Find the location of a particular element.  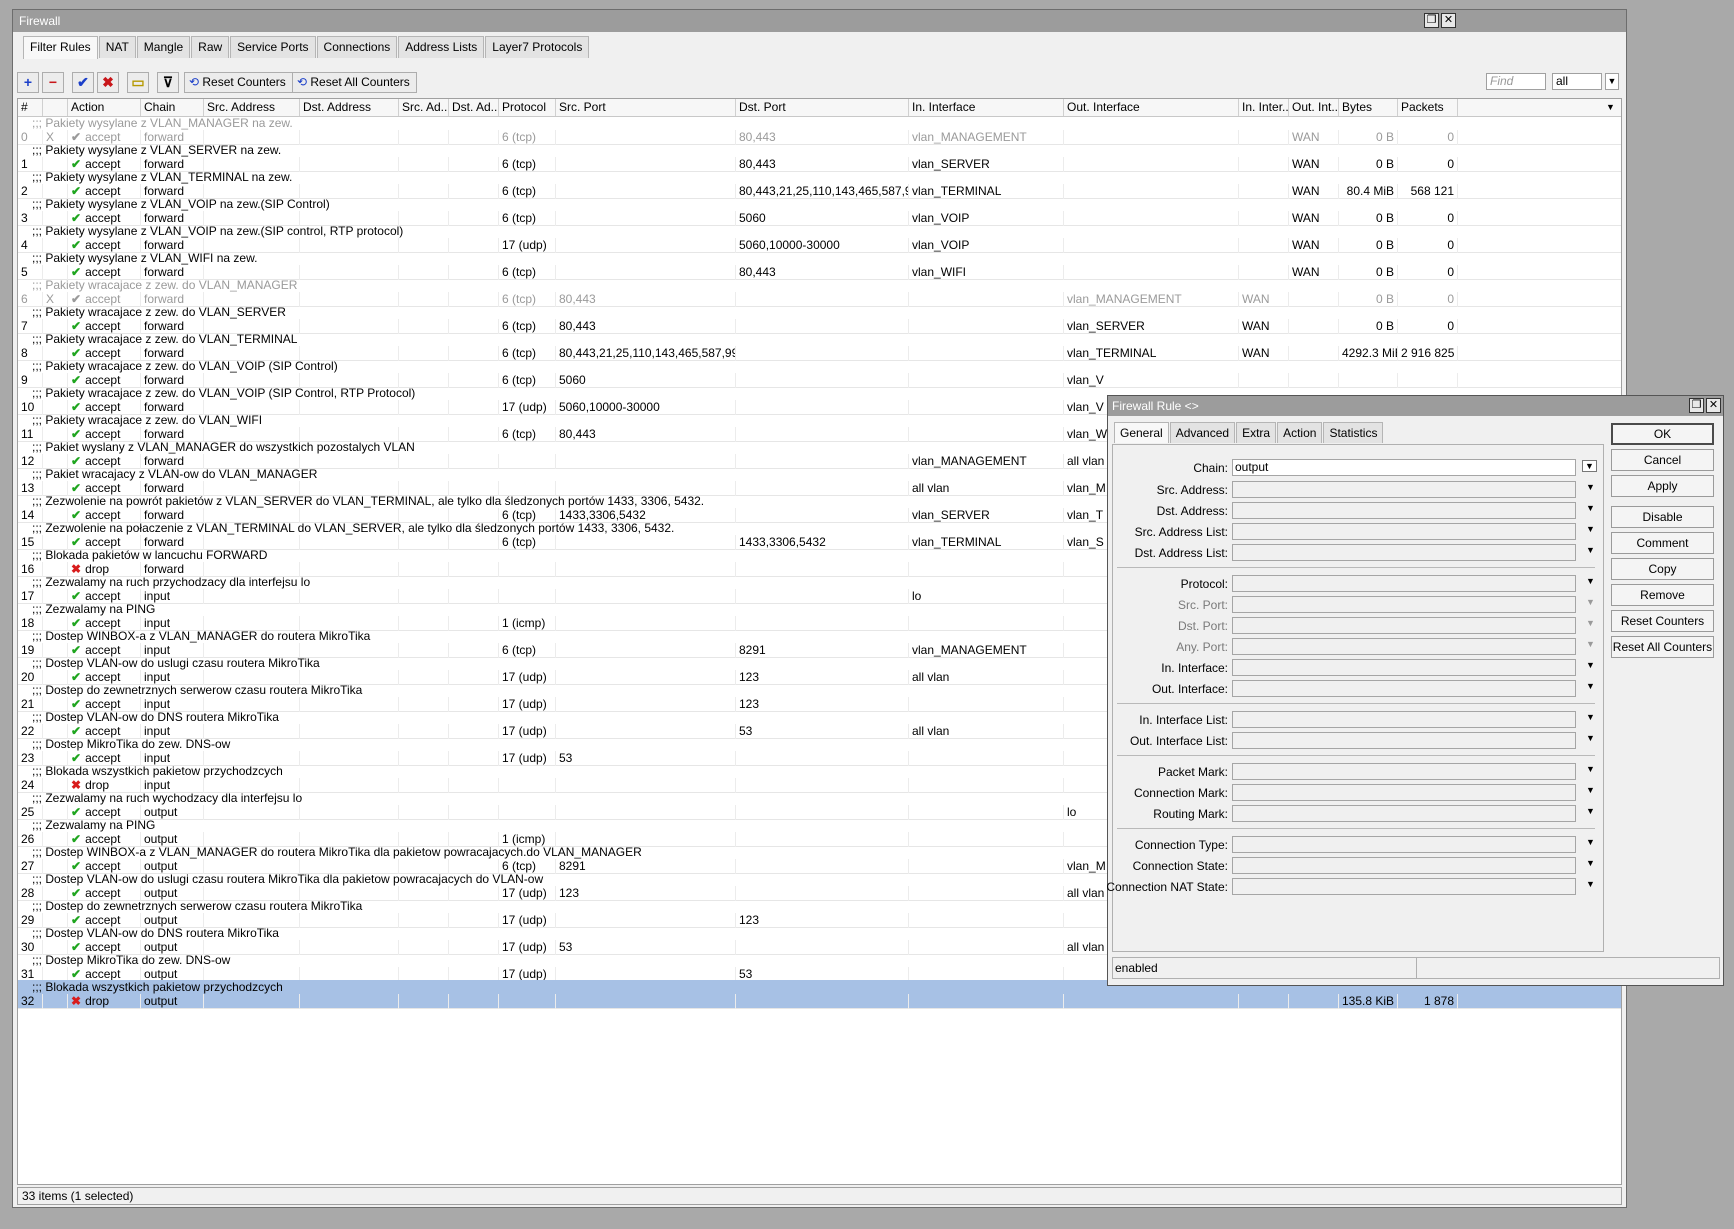

tab-action: Action is located at coordinates (1300, 432).